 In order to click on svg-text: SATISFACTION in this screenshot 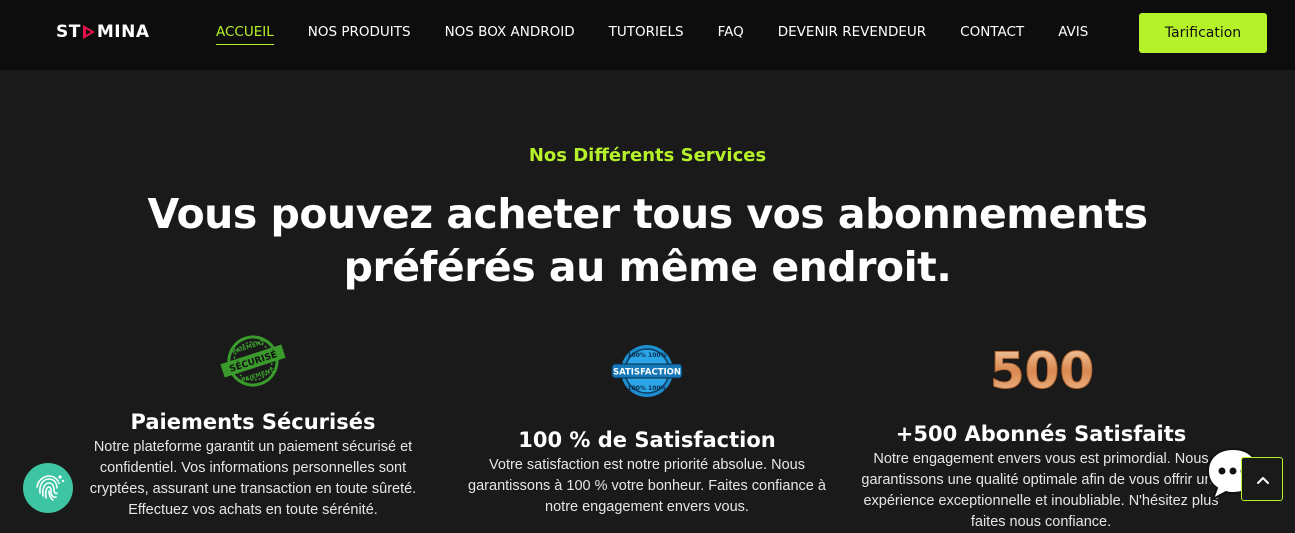, I will do `click(647, 373)`.